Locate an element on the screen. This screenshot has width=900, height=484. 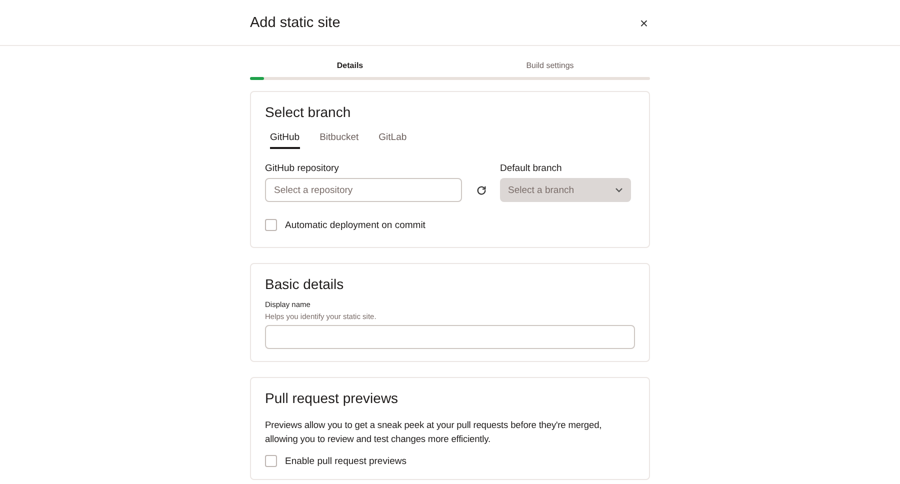
checkbox-label: Automatic deployment on commit is located at coordinates (355, 225).